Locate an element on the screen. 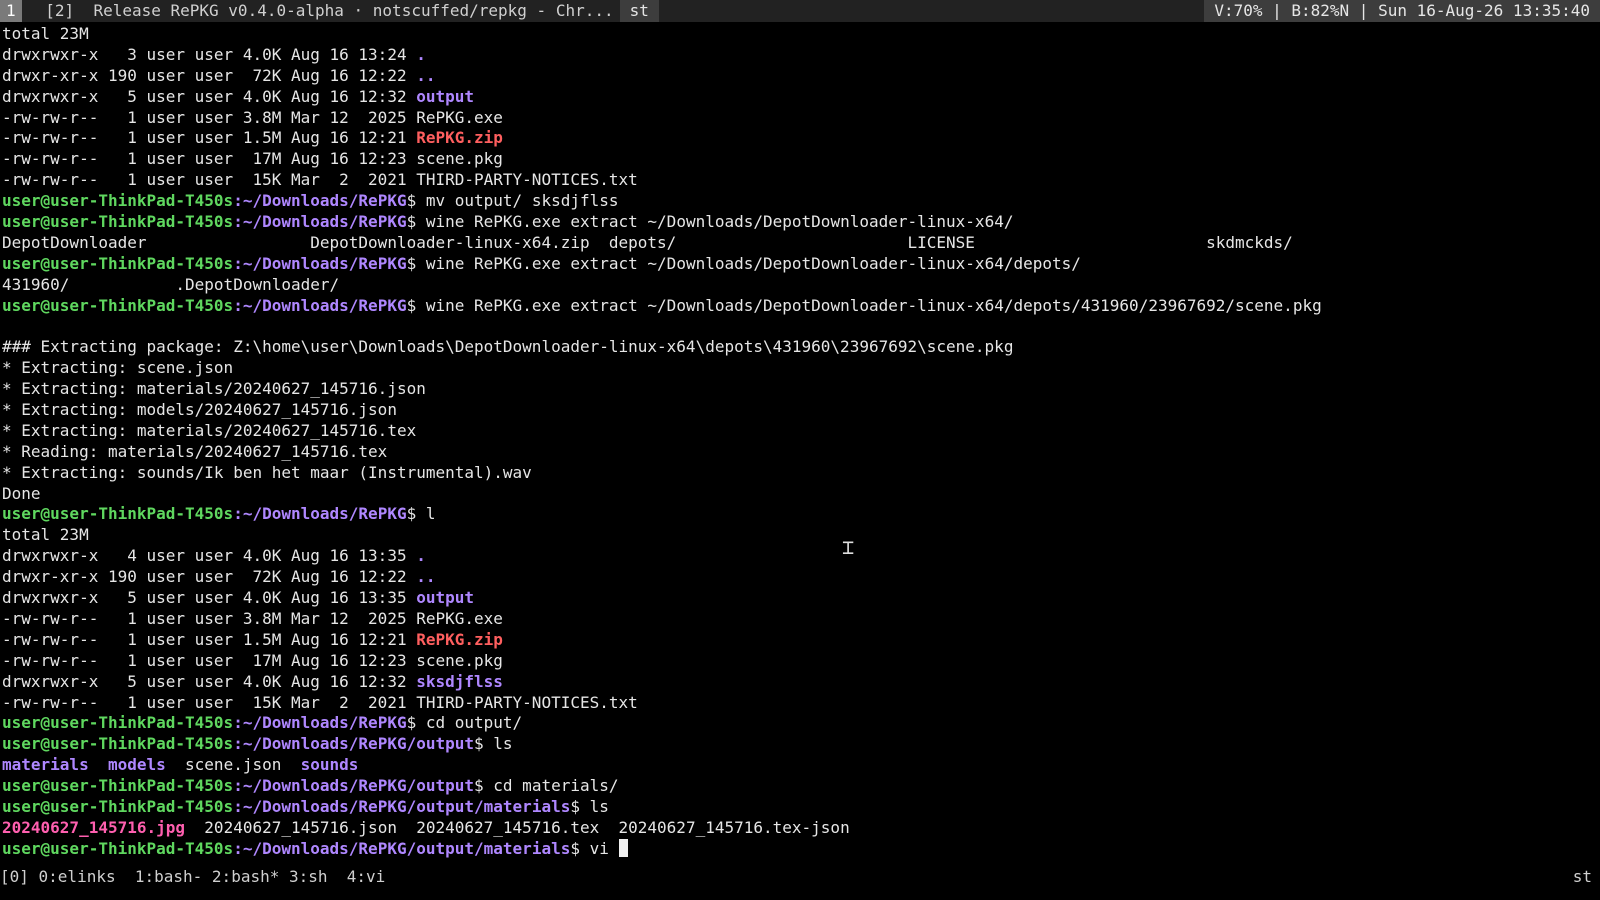  terminal-window-title: st is located at coordinates (639, 11).